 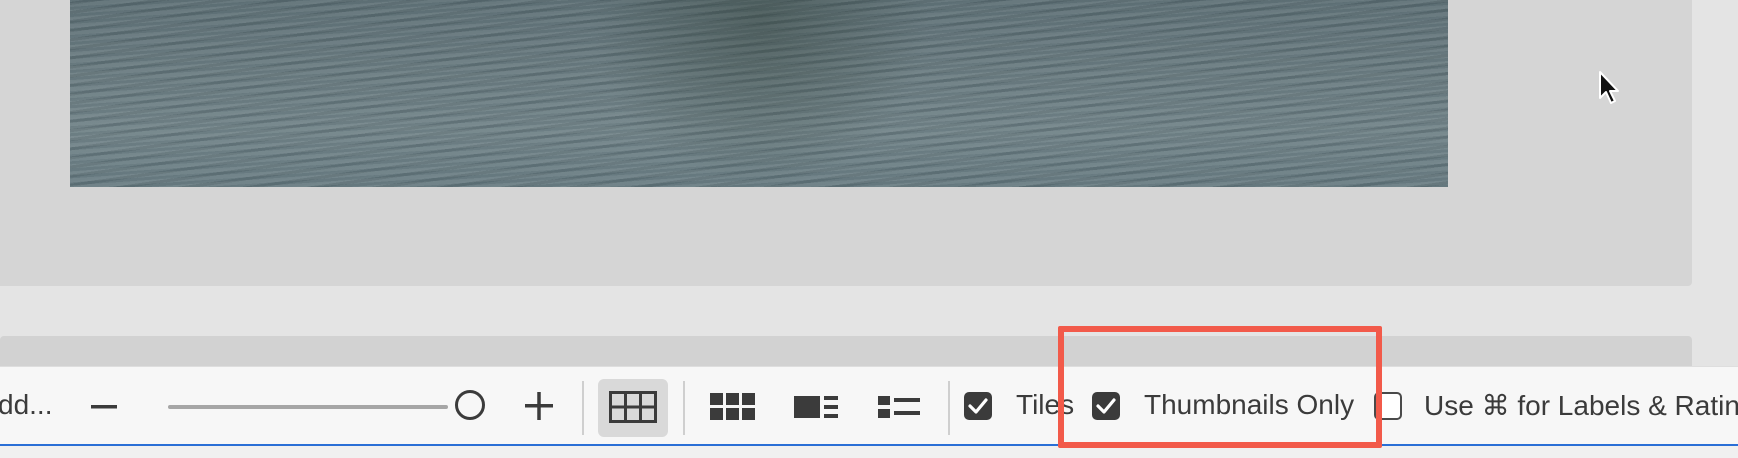 What do you see at coordinates (470, 405) in the screenshot?
I see `slider-thumb` at bounding box center [470, 405].